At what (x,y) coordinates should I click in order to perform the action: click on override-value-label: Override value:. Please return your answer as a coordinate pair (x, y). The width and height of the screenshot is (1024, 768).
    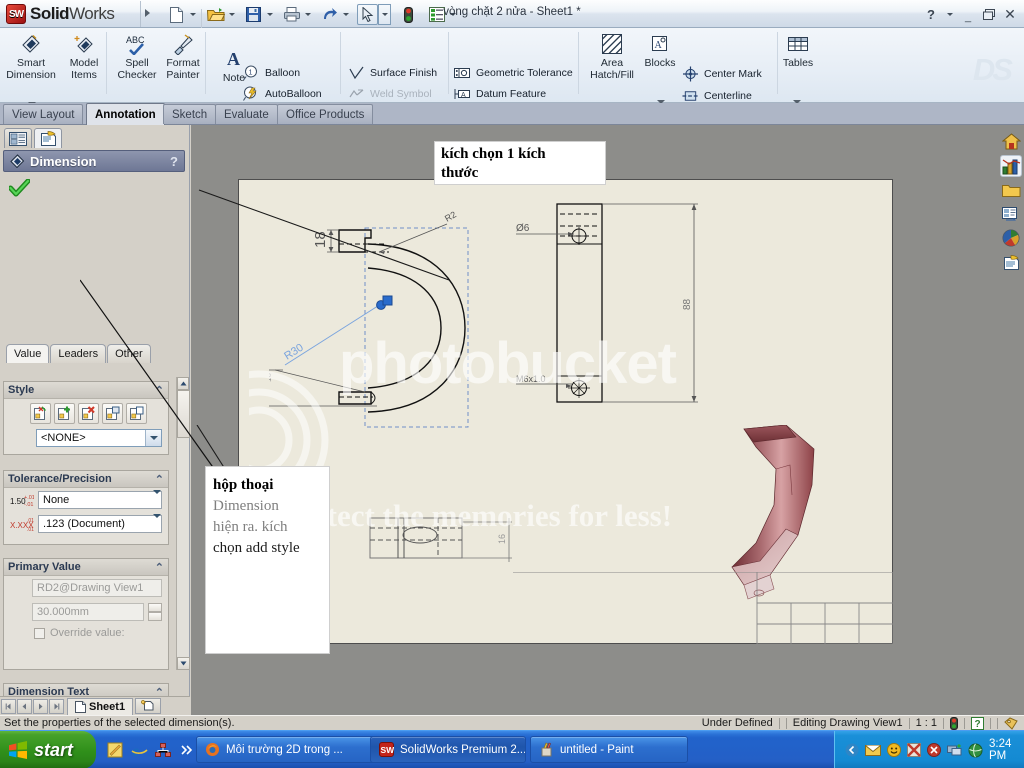
    Looking at the image, I should click on (87, 633).